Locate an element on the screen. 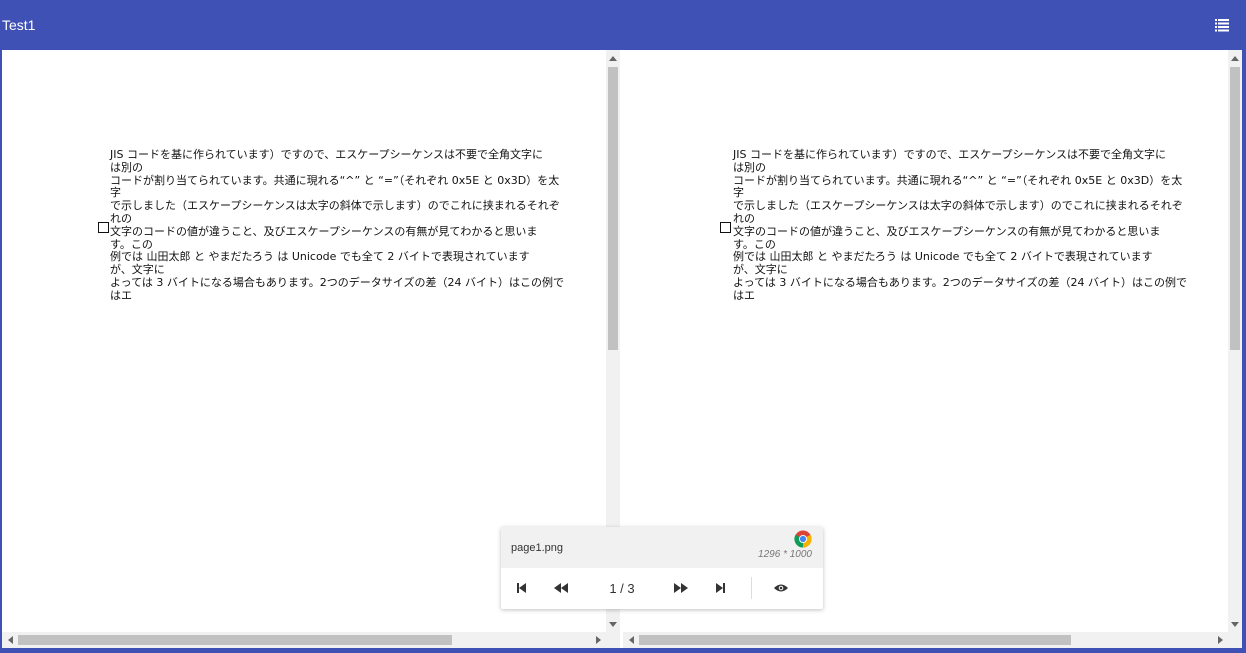 The height and width of the screenshot is (653, 1246). app-bar: Test1 is located at coordinates (623, 25).